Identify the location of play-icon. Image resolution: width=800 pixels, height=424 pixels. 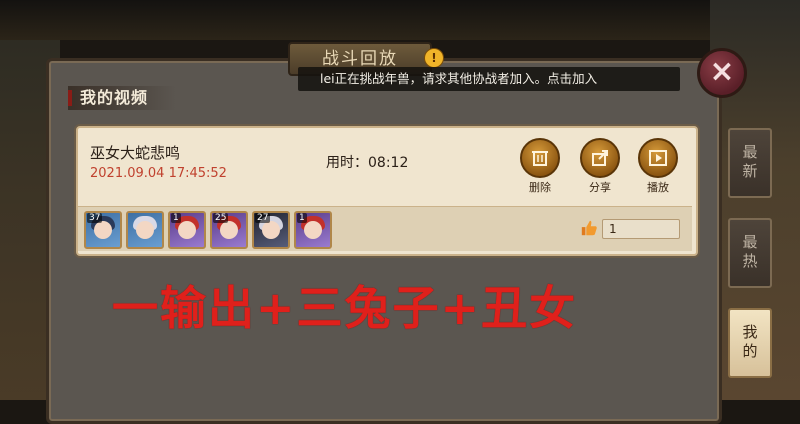
(658, 158).